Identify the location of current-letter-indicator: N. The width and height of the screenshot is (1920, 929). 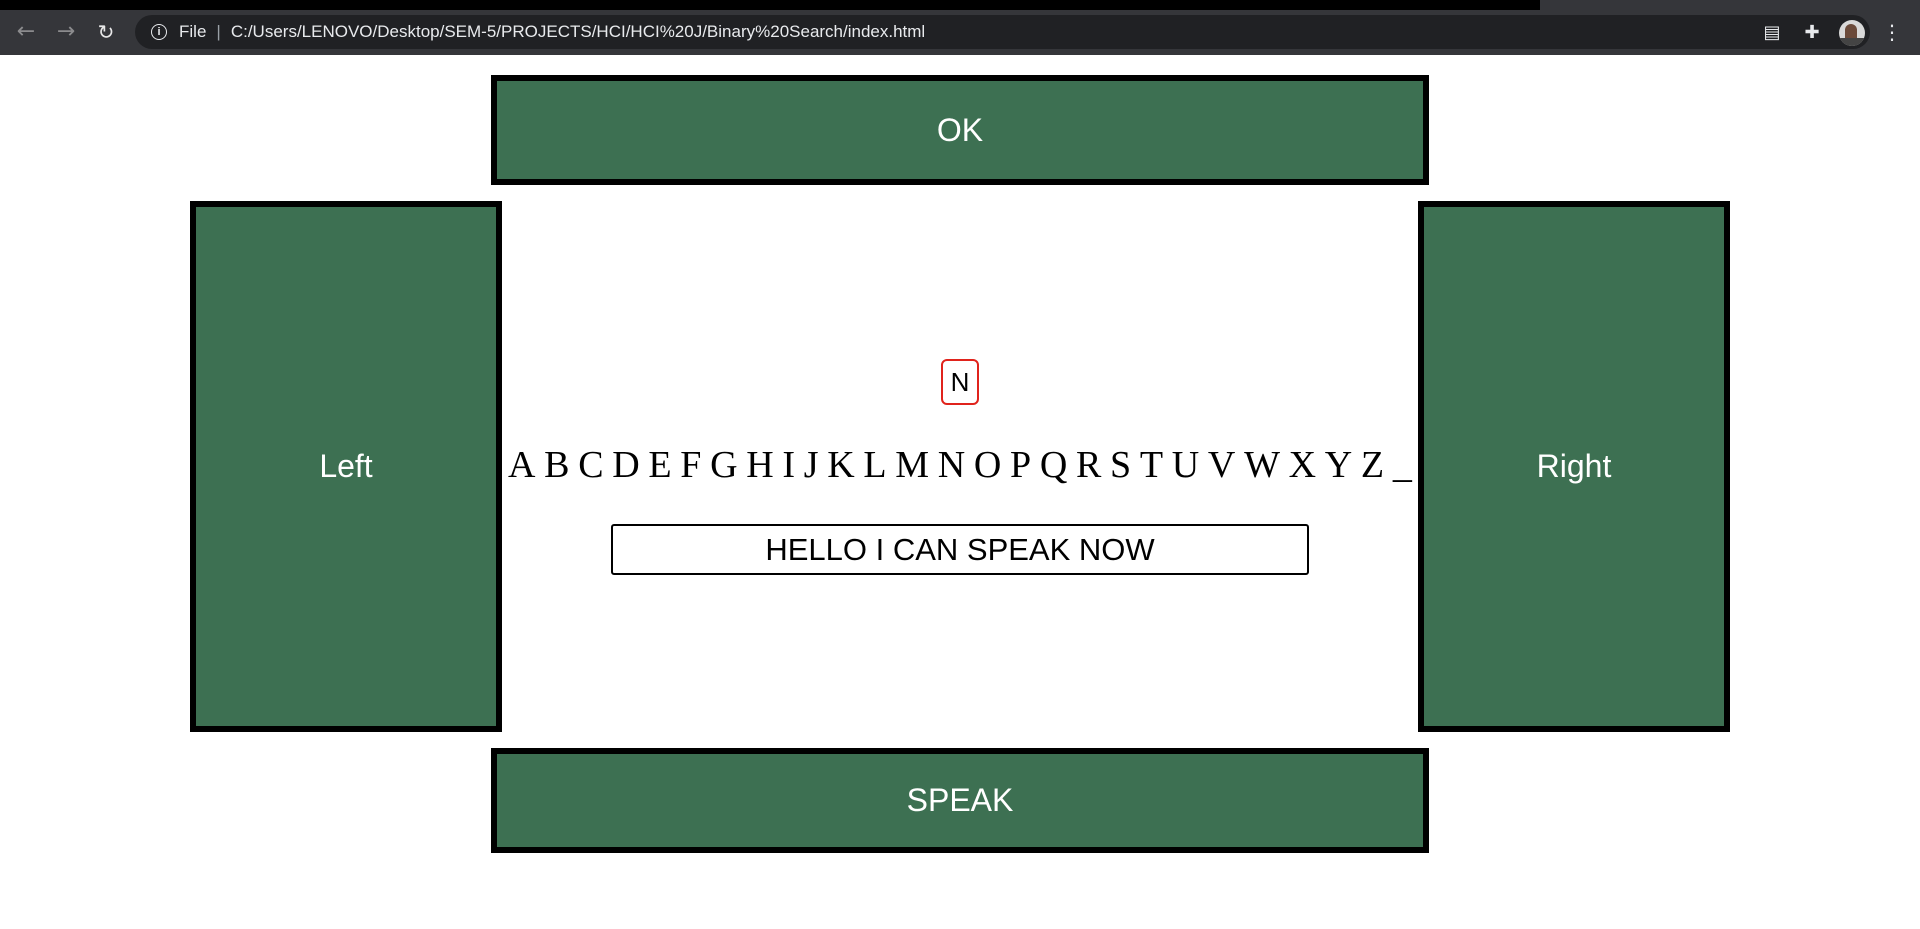
(960, 382).